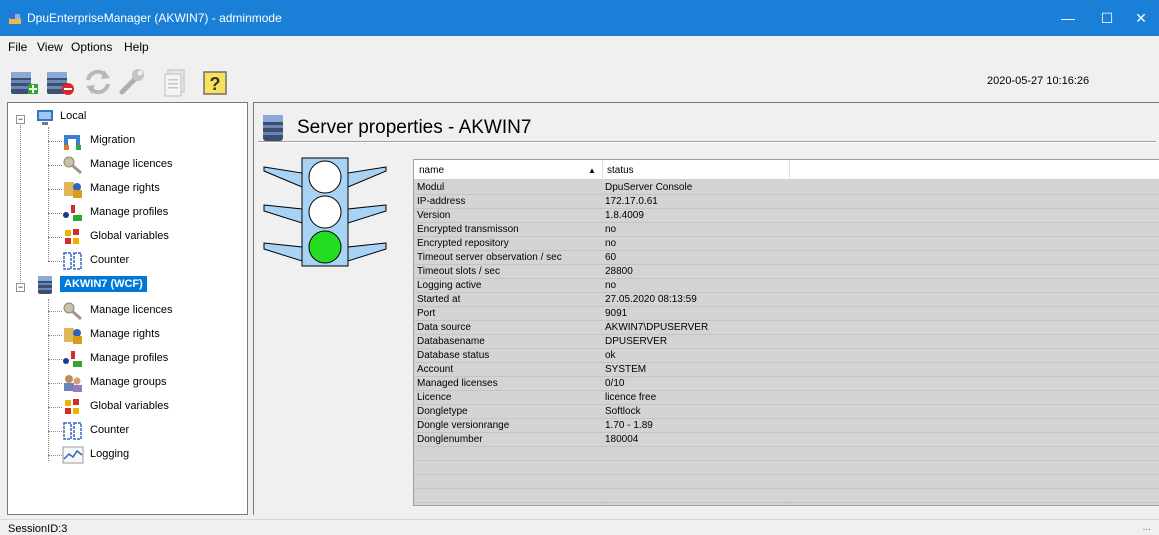 The width and height of the screenshot is (1159, 535). Describe the element at coordinates (620, 170) in the screenshot. I see `column-header-status: status` at that location.